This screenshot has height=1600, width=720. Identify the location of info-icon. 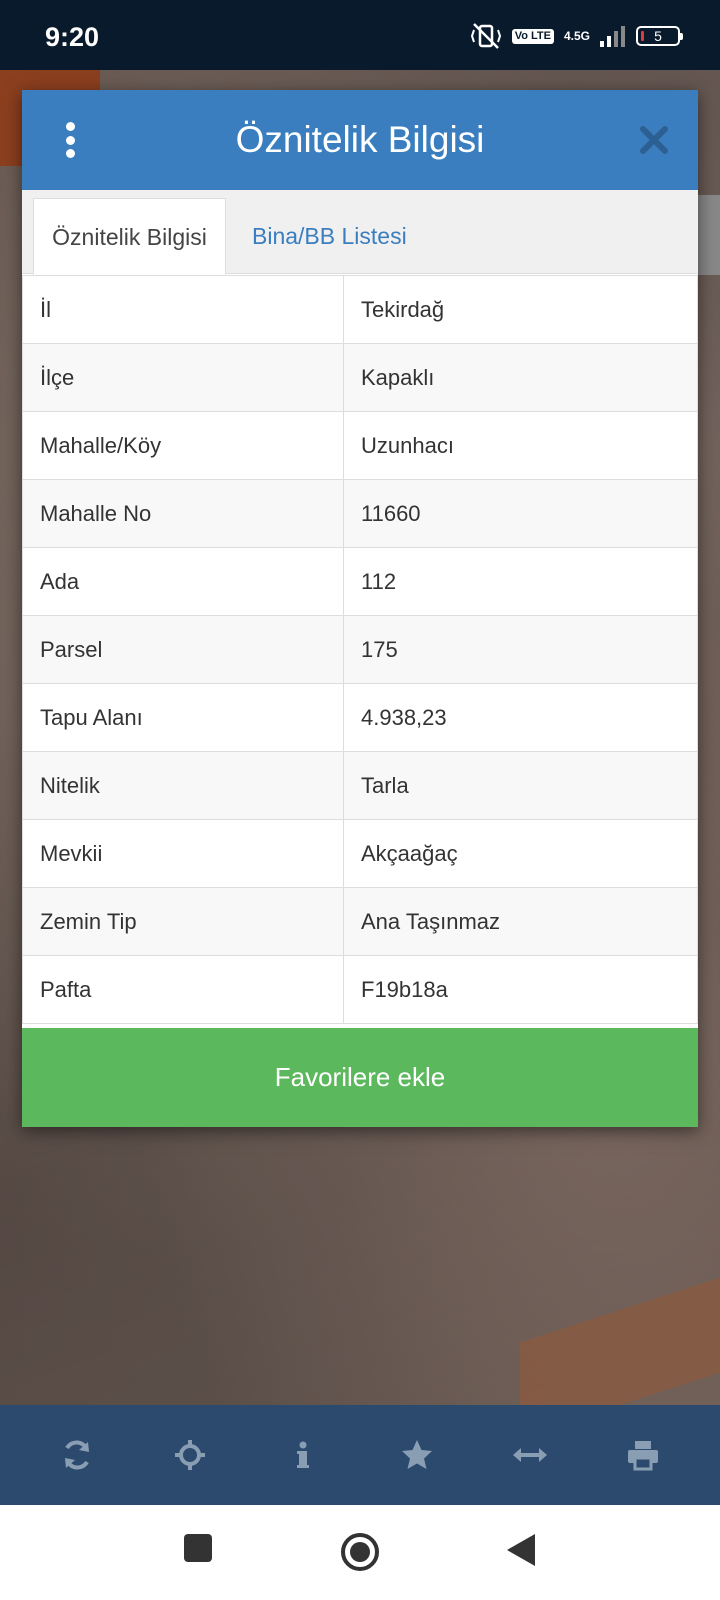
(303, 1454).